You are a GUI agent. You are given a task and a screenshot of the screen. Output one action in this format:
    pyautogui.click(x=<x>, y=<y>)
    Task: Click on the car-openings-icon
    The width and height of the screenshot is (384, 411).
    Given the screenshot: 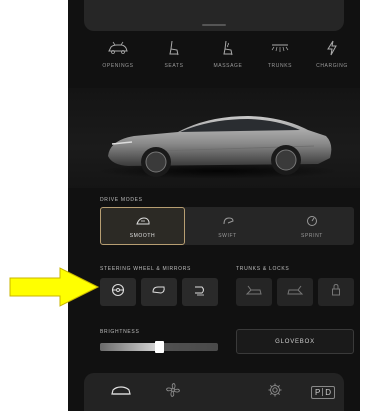 What is the action you would take?
    pyautogui.click(x=118, y=48)
    